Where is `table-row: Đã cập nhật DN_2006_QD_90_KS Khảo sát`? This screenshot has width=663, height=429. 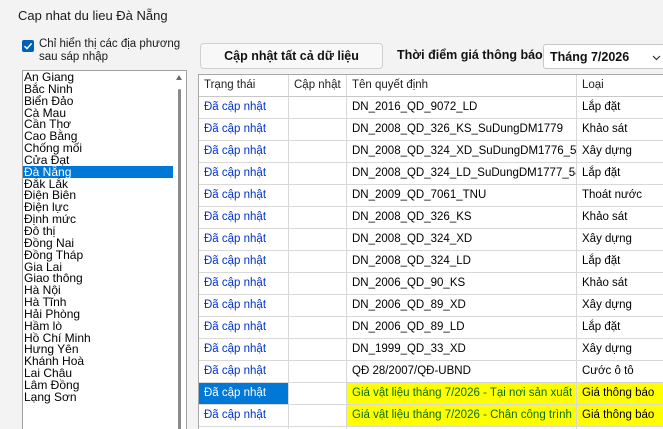 table-row: Đã cập nhật DN_2006_QD_90_KS Khảo sát is located at coordinates (431, 284).